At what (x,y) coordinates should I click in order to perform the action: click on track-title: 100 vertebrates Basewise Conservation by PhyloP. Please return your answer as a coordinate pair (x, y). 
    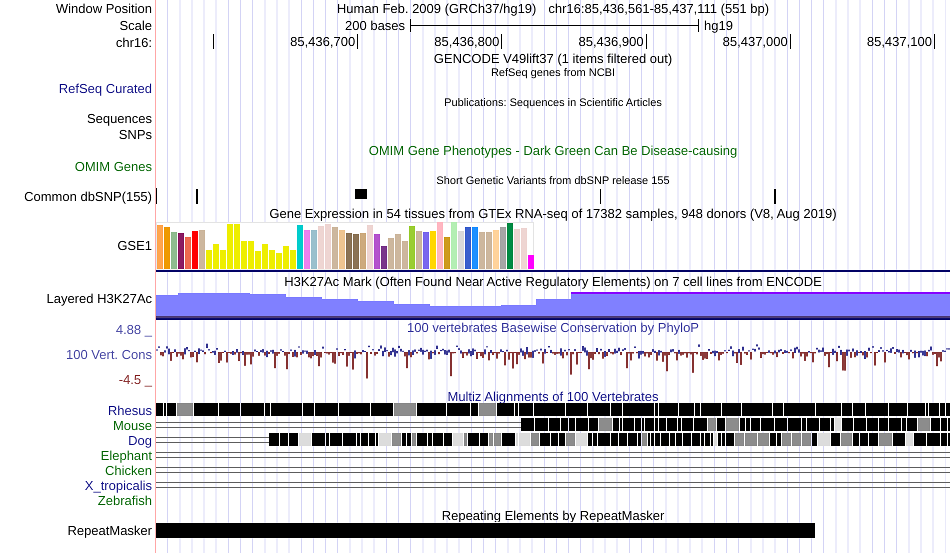
    Looking at the image, I should click on (553, 327).